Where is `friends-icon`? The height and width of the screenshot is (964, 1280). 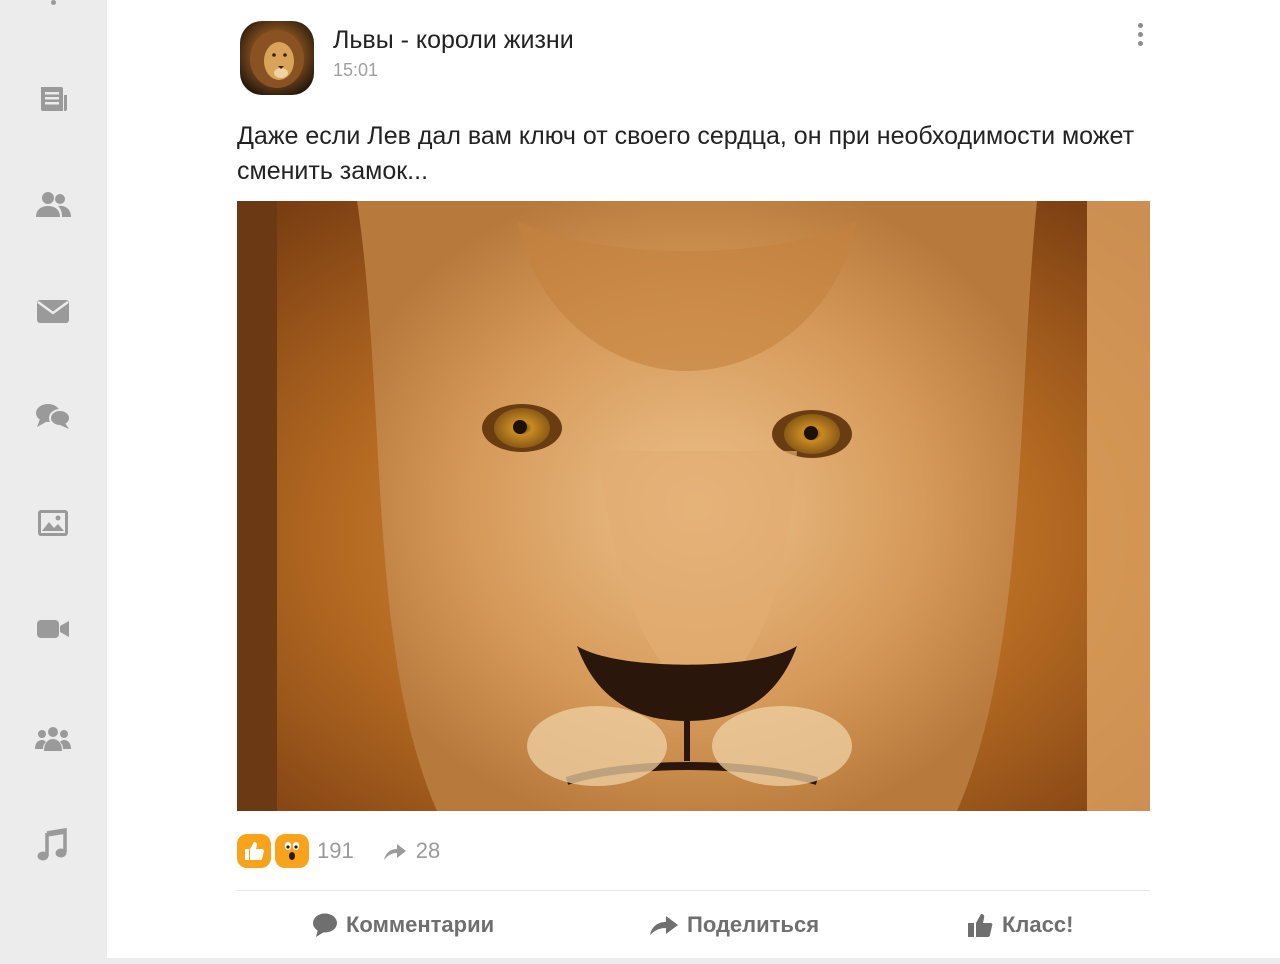
friends-icon is located at coordinates (53, 204).